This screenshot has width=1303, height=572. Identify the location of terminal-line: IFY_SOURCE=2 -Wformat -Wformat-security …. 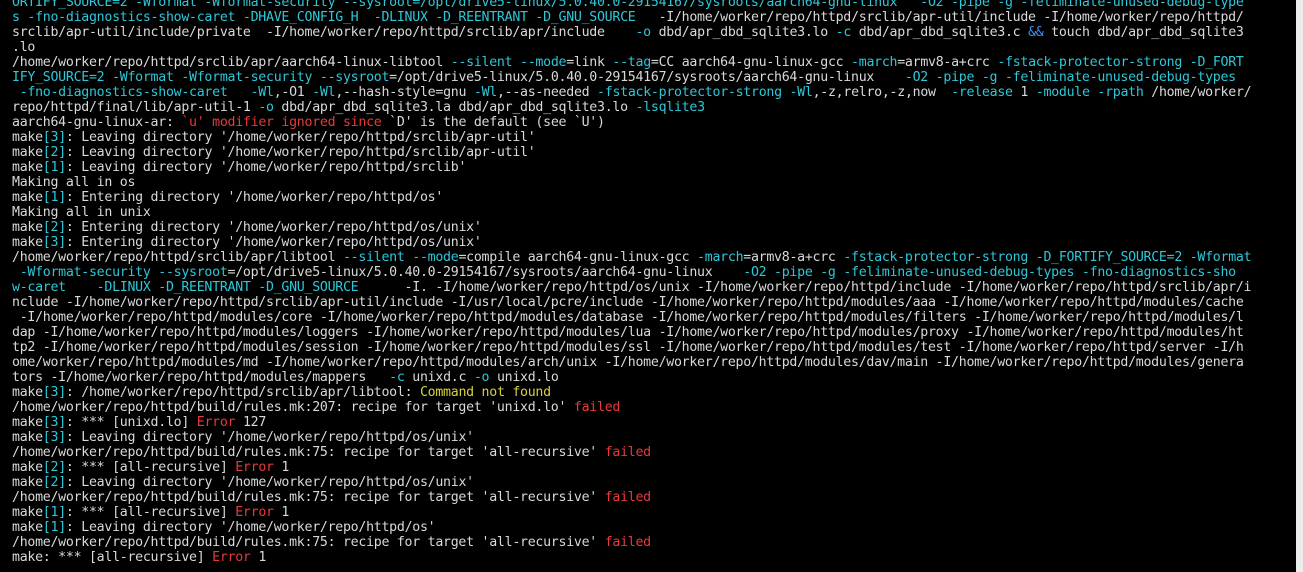
(654, 77).